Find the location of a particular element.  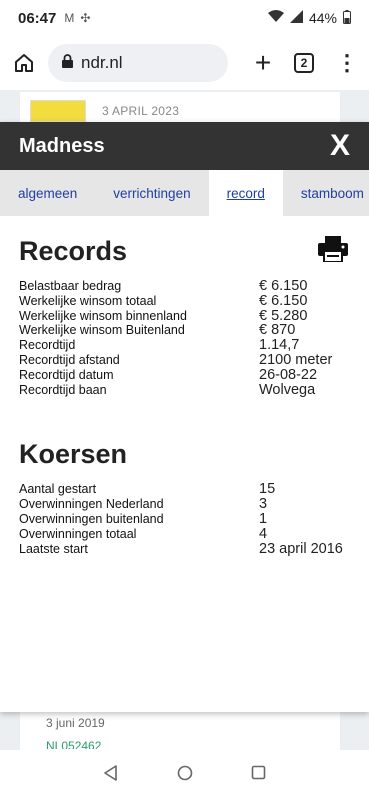

record-value: 2100 meter is located at coordinates (296, 359).